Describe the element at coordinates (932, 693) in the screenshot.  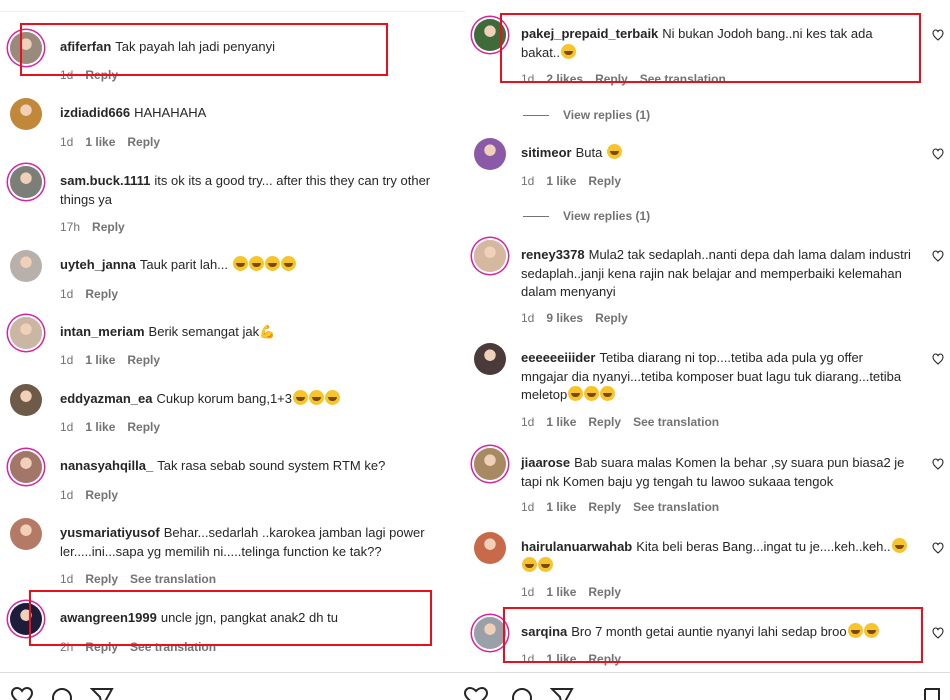
I see `bookmark-icon` at that location.